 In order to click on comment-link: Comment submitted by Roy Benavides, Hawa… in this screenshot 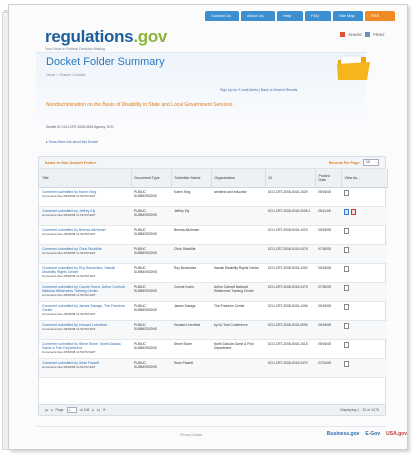, I will do `click(85, 270)`.